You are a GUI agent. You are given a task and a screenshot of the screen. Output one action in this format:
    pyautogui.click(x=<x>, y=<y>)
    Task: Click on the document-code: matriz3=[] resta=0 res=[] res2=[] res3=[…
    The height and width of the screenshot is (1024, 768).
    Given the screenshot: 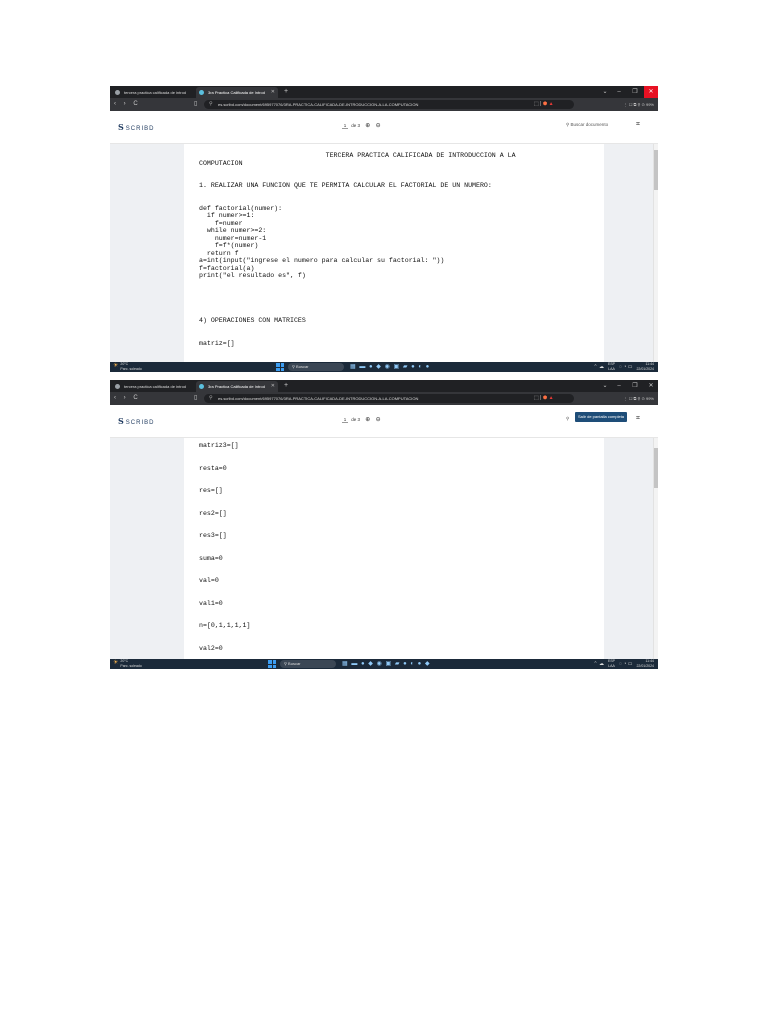 What is the action you would take?
    pyautogui.click(x=225, y=555)
    